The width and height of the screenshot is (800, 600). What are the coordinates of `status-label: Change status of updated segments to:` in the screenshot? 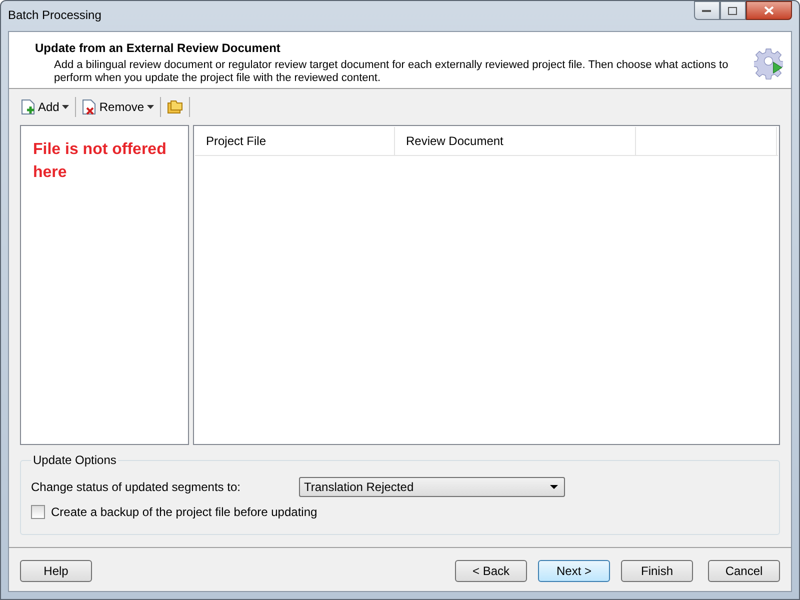 It's located at (136, 487).